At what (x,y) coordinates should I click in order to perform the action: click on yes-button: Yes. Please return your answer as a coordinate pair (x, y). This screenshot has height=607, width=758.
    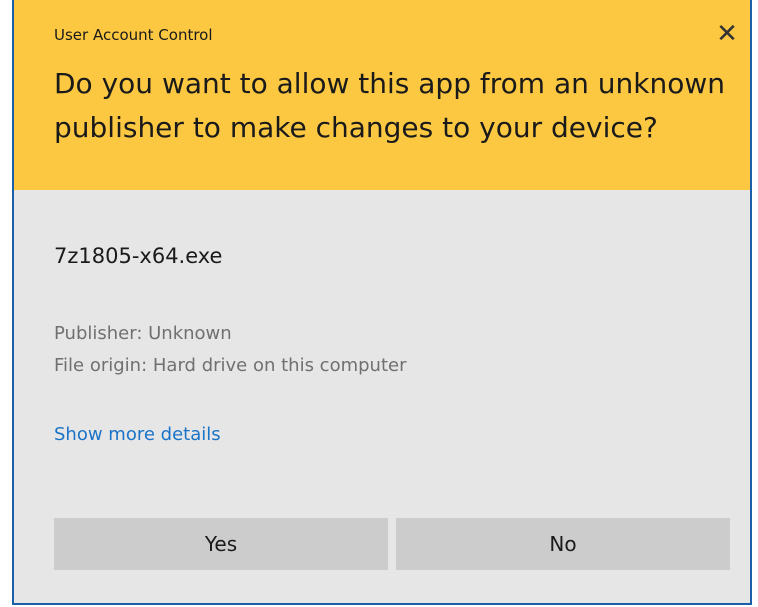
    Looking at the image, I should click on (221, 544).